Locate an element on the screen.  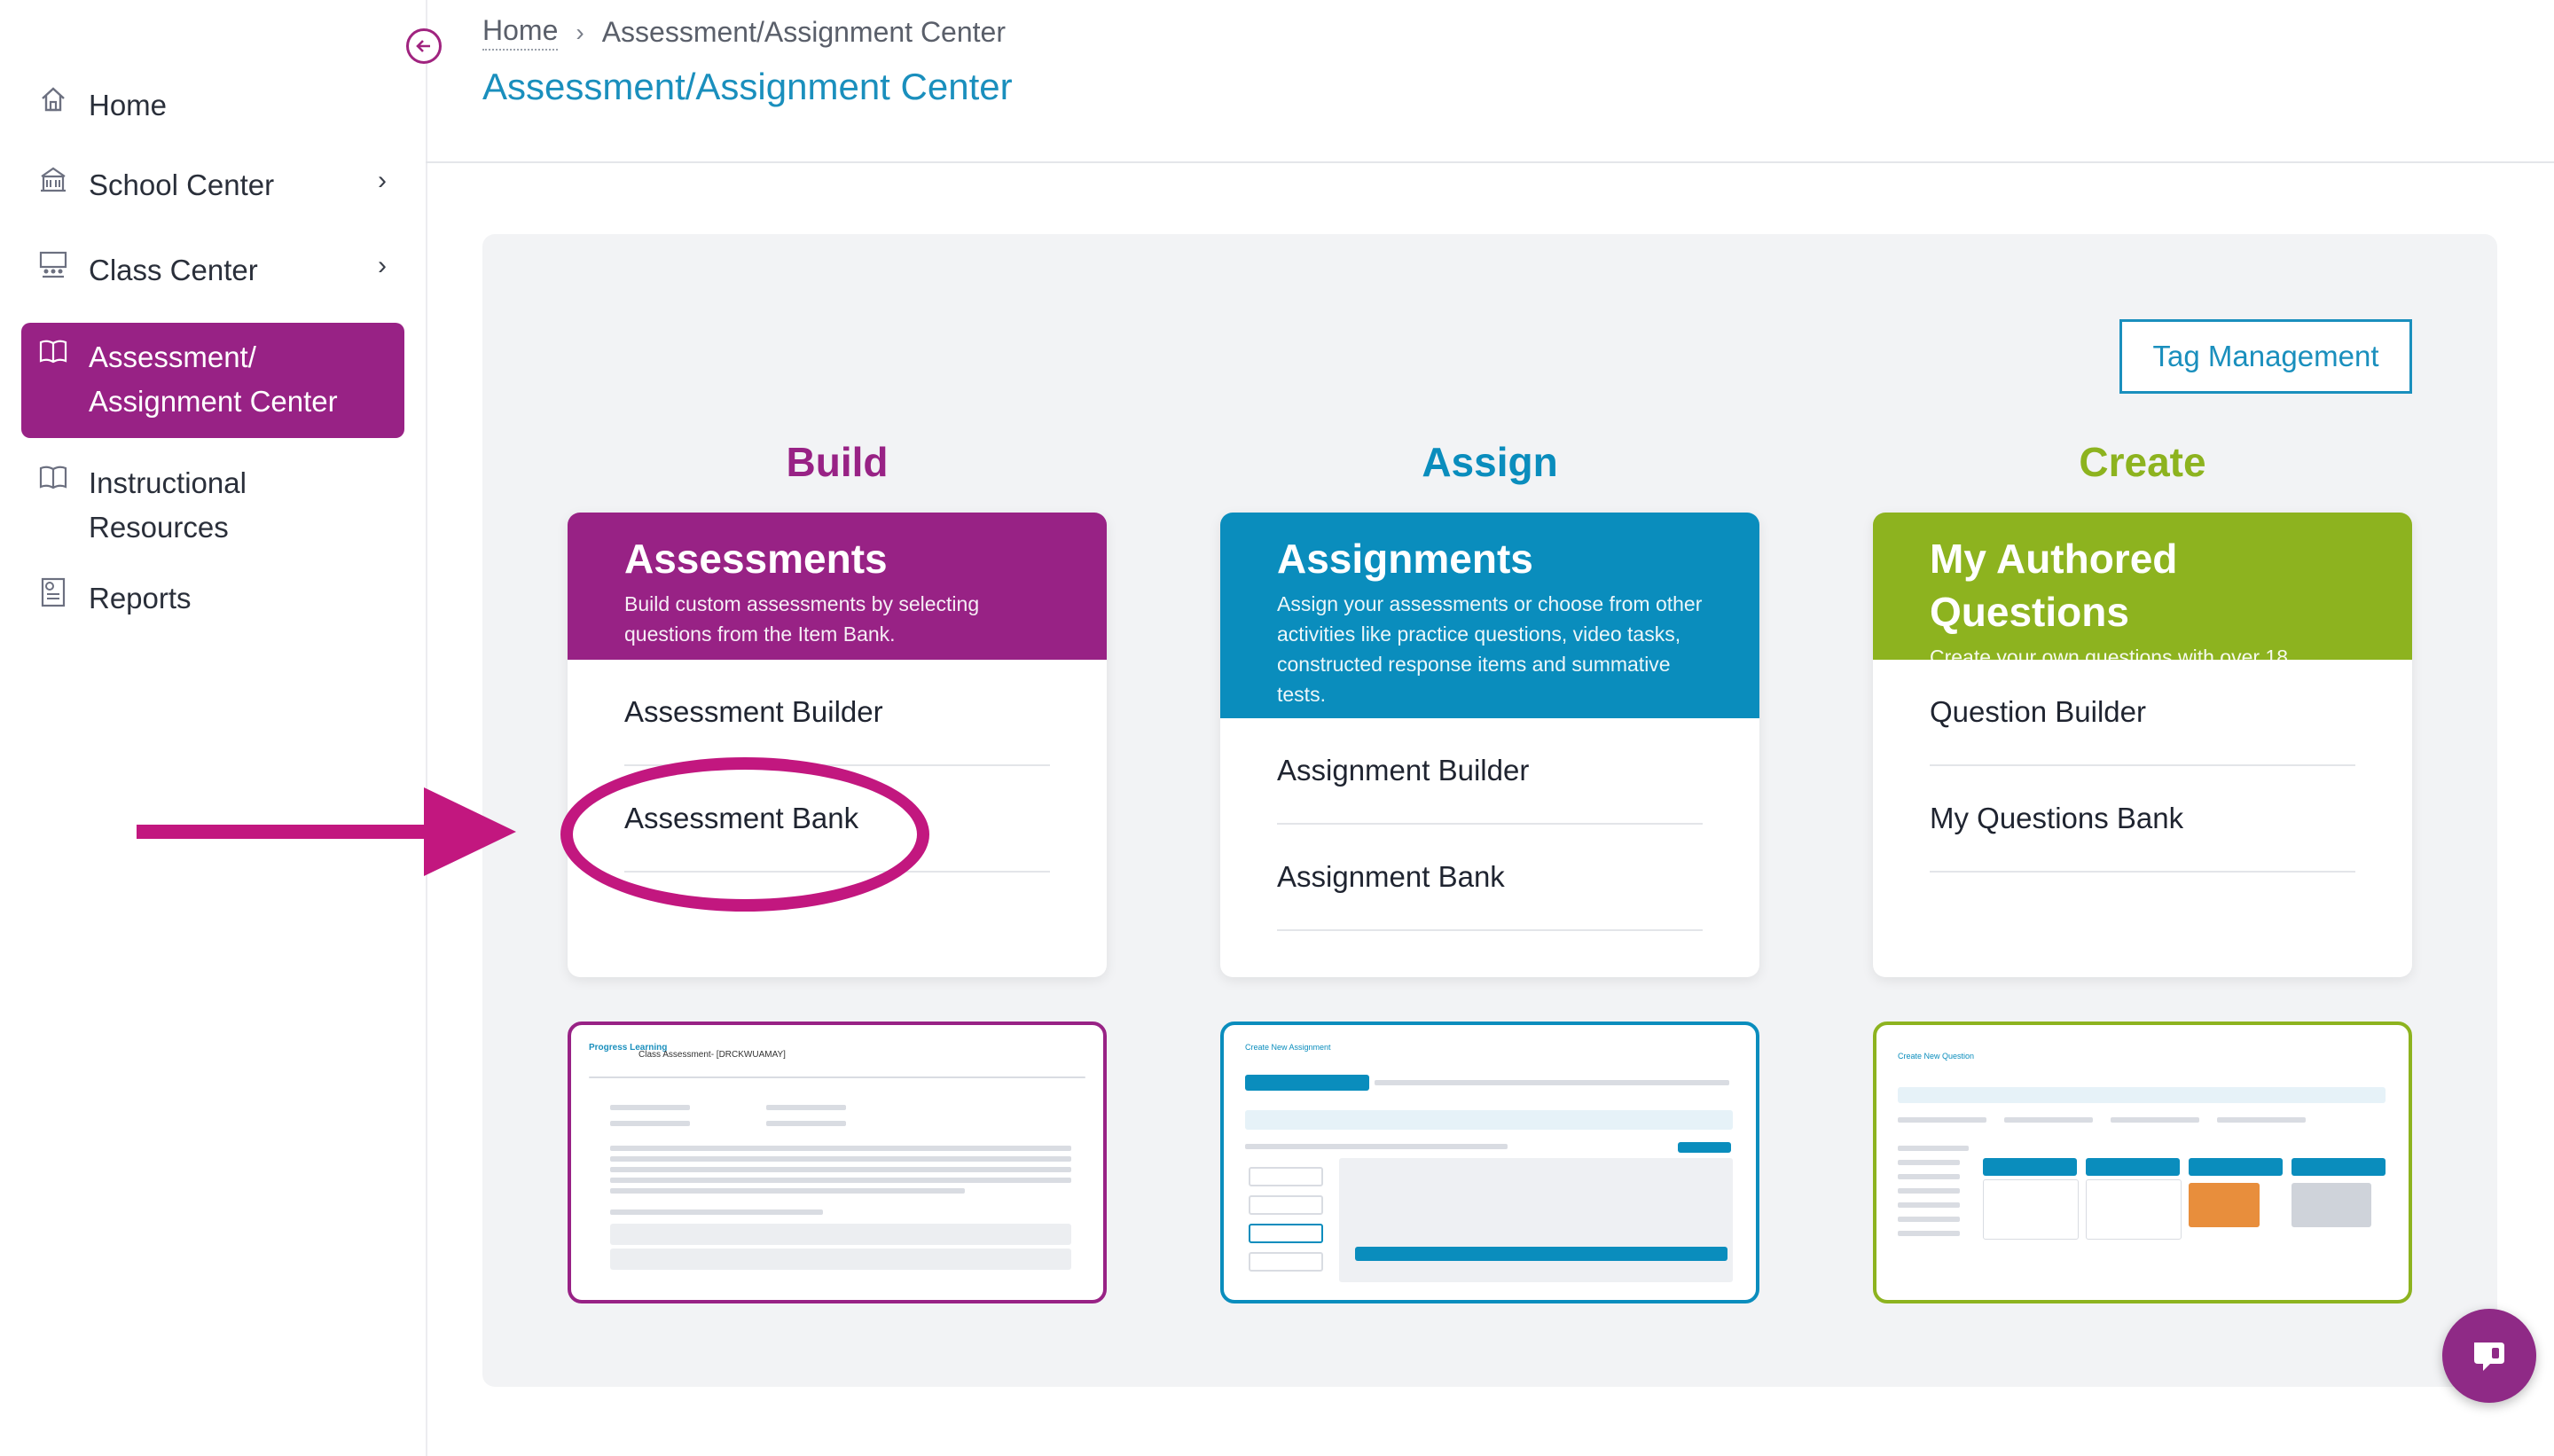
sidebar-item-school-center: School Center › is located at coordinates (212, 189).